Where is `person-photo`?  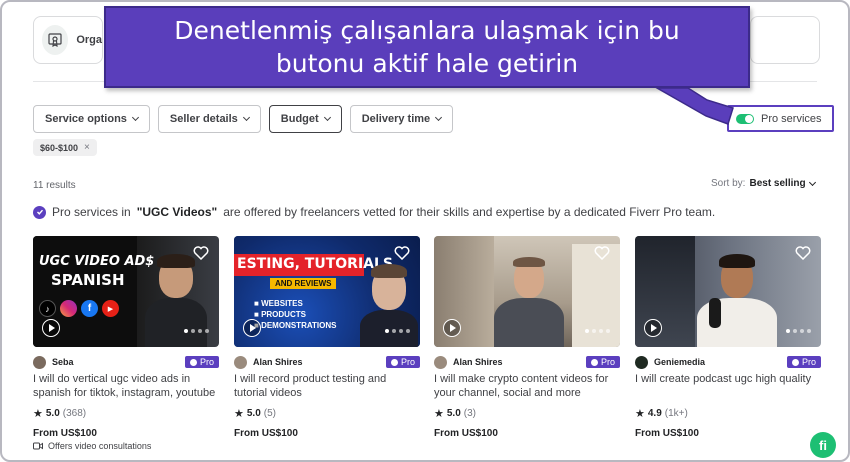 person-photo is located at coordinates (389, 304).